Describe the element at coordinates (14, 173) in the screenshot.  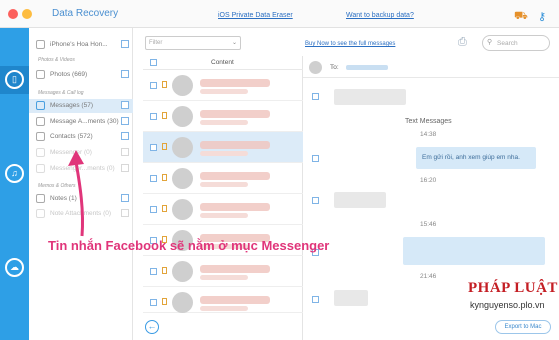
I see `itunes-recovery-icon: ♫` at that location.